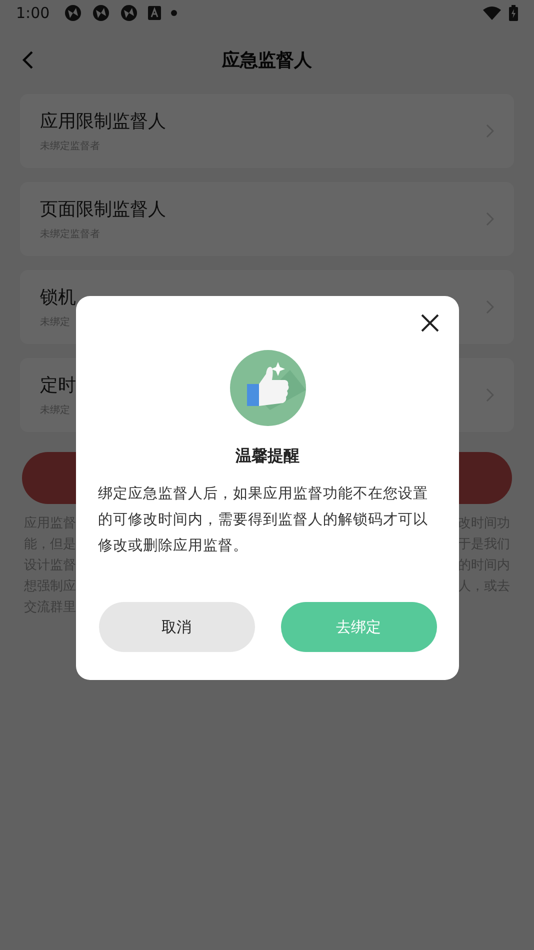 The image size is (534, 950). What do you see at coordinates (58, 385) in the screenshot?
I see `card-title: 定时` at bounding box center [58, 385].